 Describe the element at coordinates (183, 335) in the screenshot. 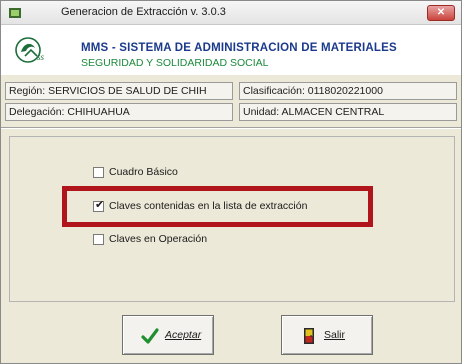

I see `accept-label: Aceptar` at that location.